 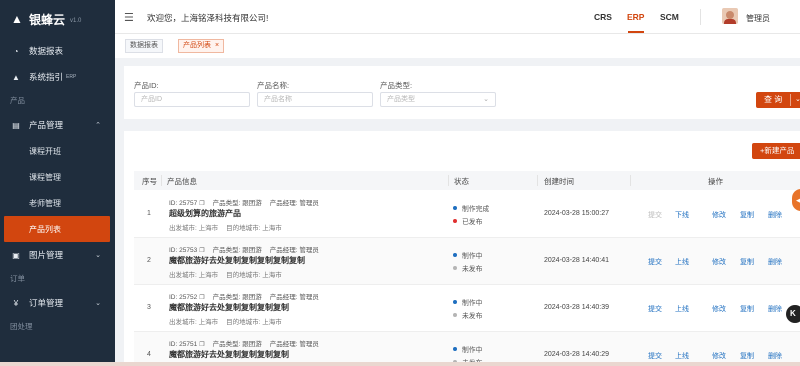 What do you see at coordinates (192, 99) in the screenshot?
I see `product-id-input: 产品ID` at bounding box center [192, 99].